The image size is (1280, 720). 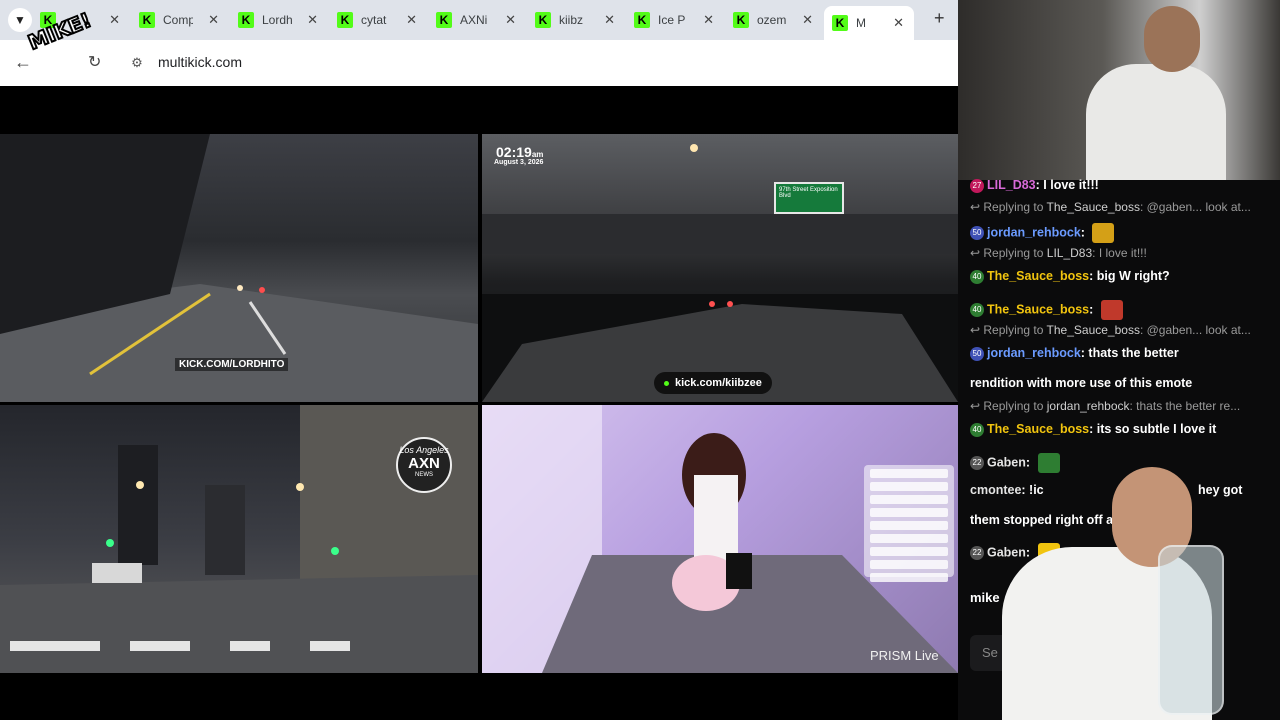 What do you see at coordinates (571, 20) in the screenshot?
I see `tab-label: kiibz` at bounding box center [571, 20].